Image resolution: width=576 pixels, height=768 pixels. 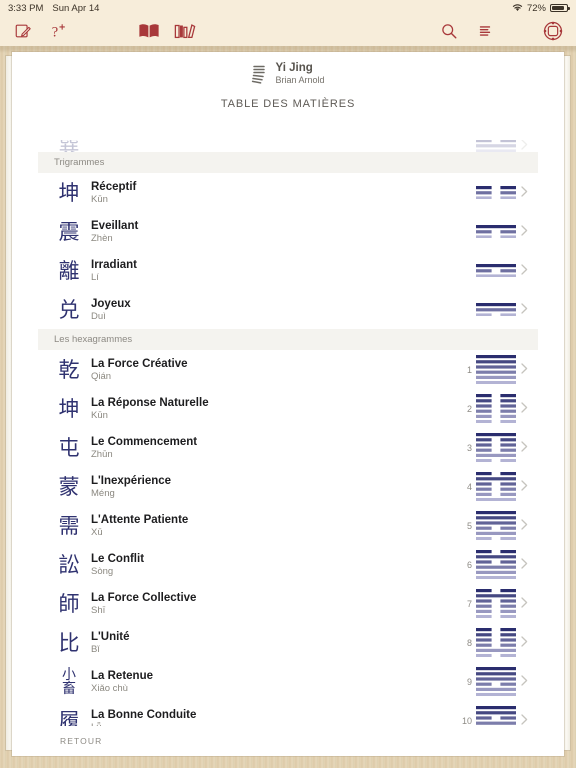 I want to click on battery-icon, so click(x=560, y=8).